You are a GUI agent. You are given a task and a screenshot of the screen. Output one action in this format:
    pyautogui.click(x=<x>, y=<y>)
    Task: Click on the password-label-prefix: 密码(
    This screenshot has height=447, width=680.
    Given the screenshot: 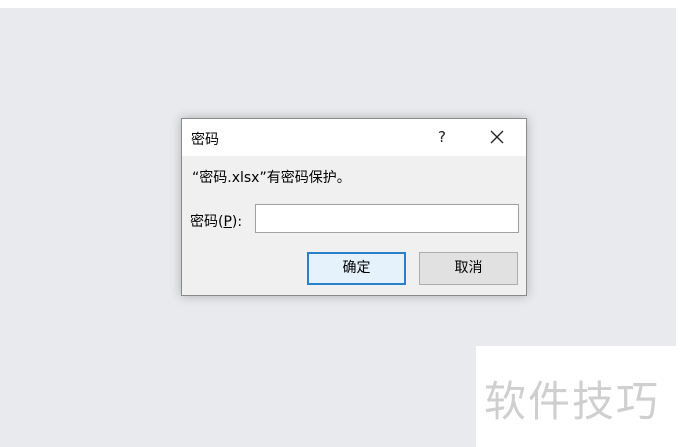 What is the action you would take?
    pyautogui.click(x=207, y=222)
    